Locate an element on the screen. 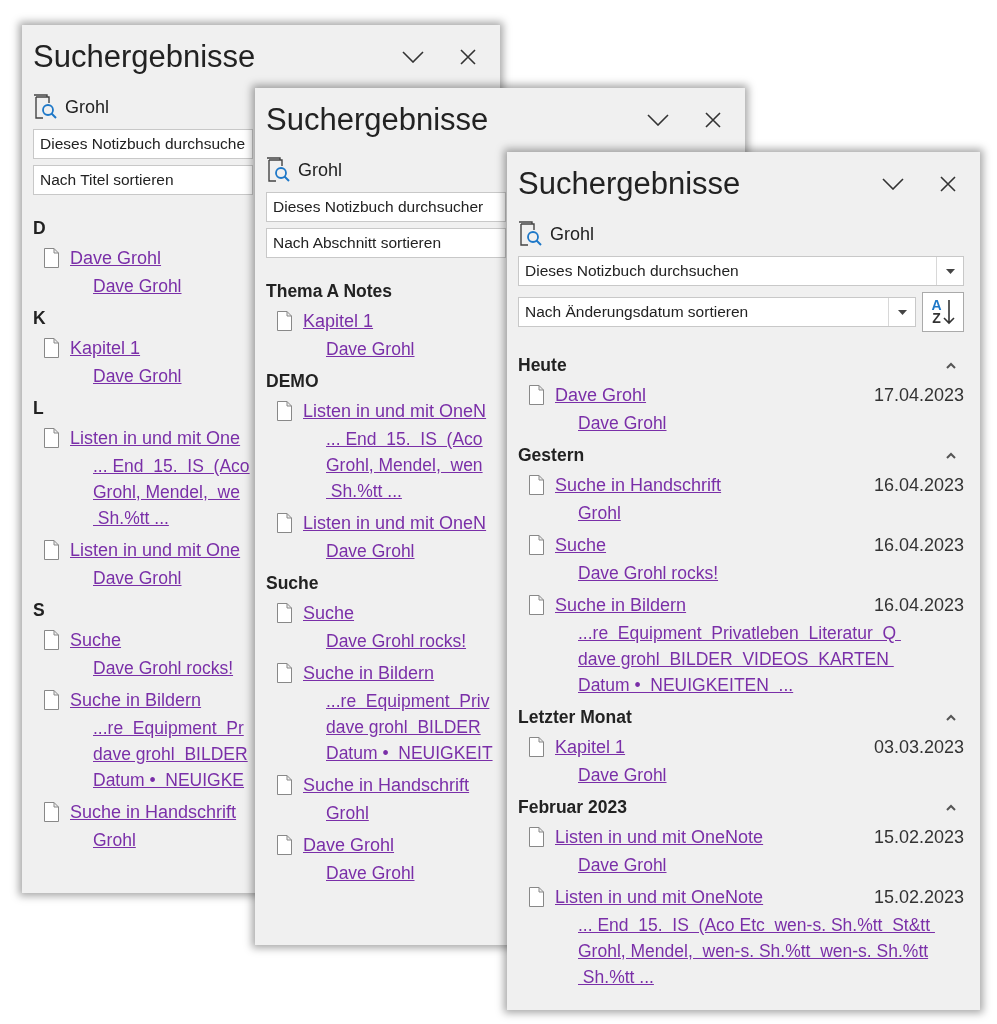  group-heading: Letzter Monat is located at coordinates (575, 717).